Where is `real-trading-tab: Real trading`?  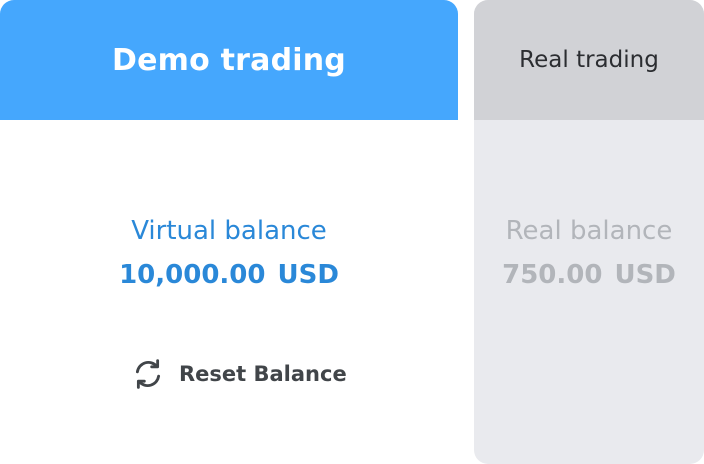 real-trading-tab: Real trading is located at coordinates (589, 60).